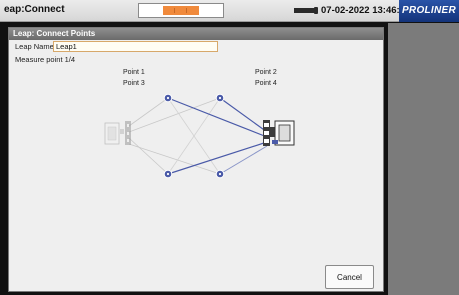  What do you see at coordinates (366, 10) in the screenshot?
I see `datetime: 07-02-2022 13:46:57` at bounding box center [366, 10].